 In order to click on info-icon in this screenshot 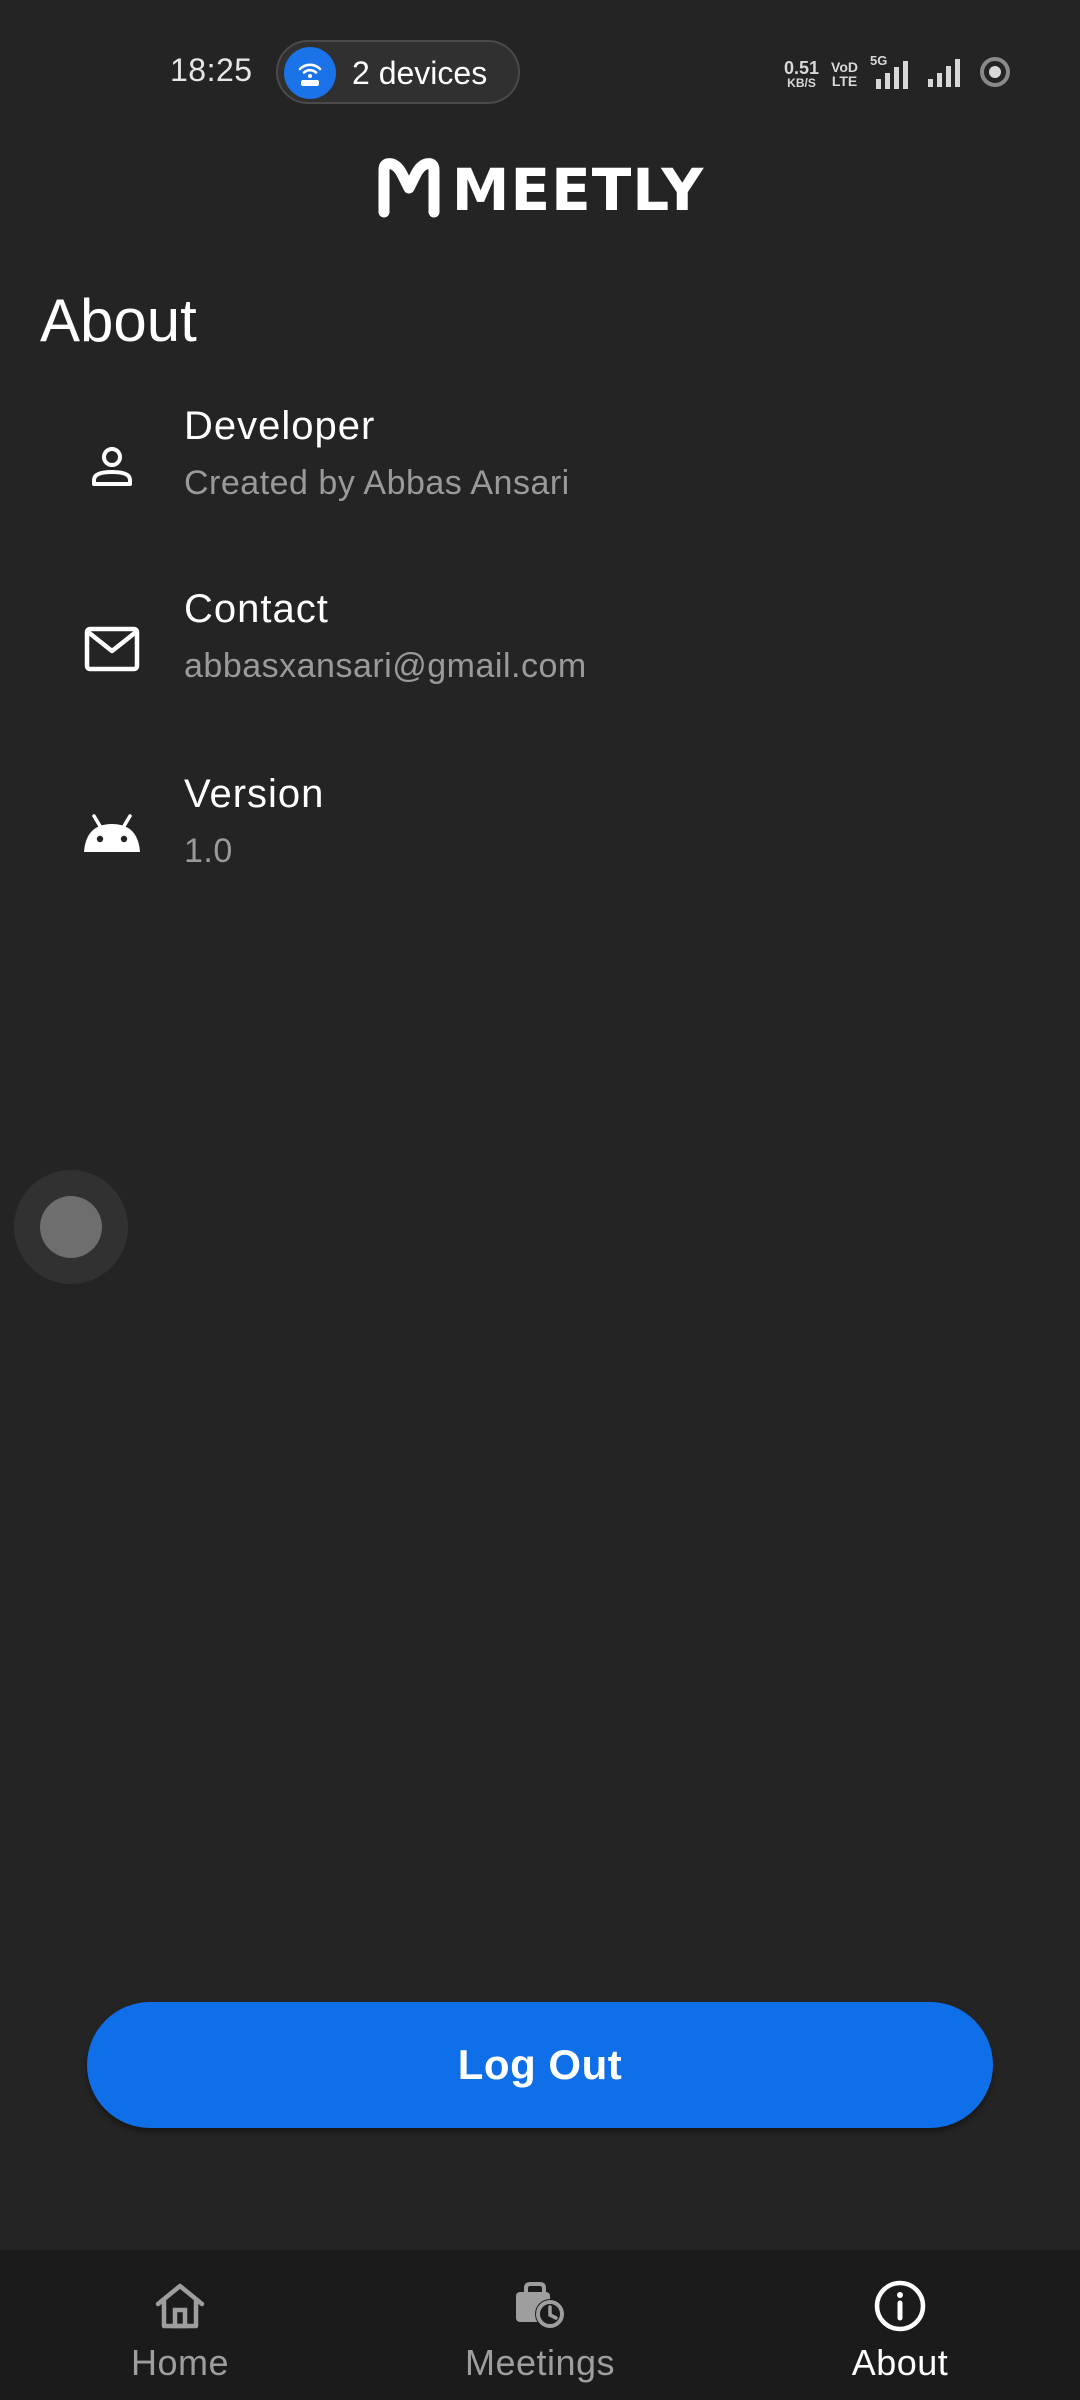, I will do `click(900, 2306)`.